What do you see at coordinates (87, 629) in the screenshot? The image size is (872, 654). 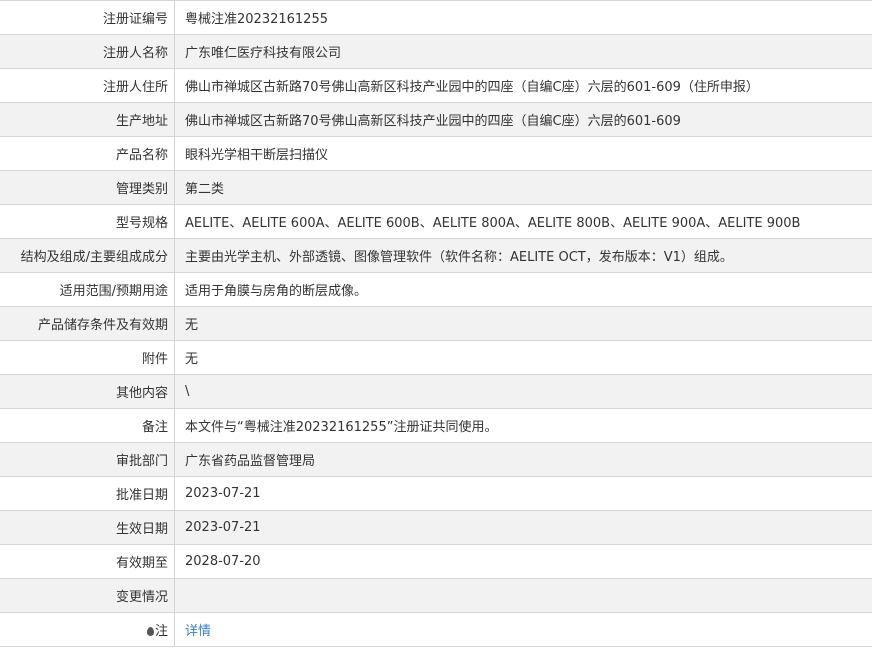 I see `row-label: 注` at bounding box center [87, 629].